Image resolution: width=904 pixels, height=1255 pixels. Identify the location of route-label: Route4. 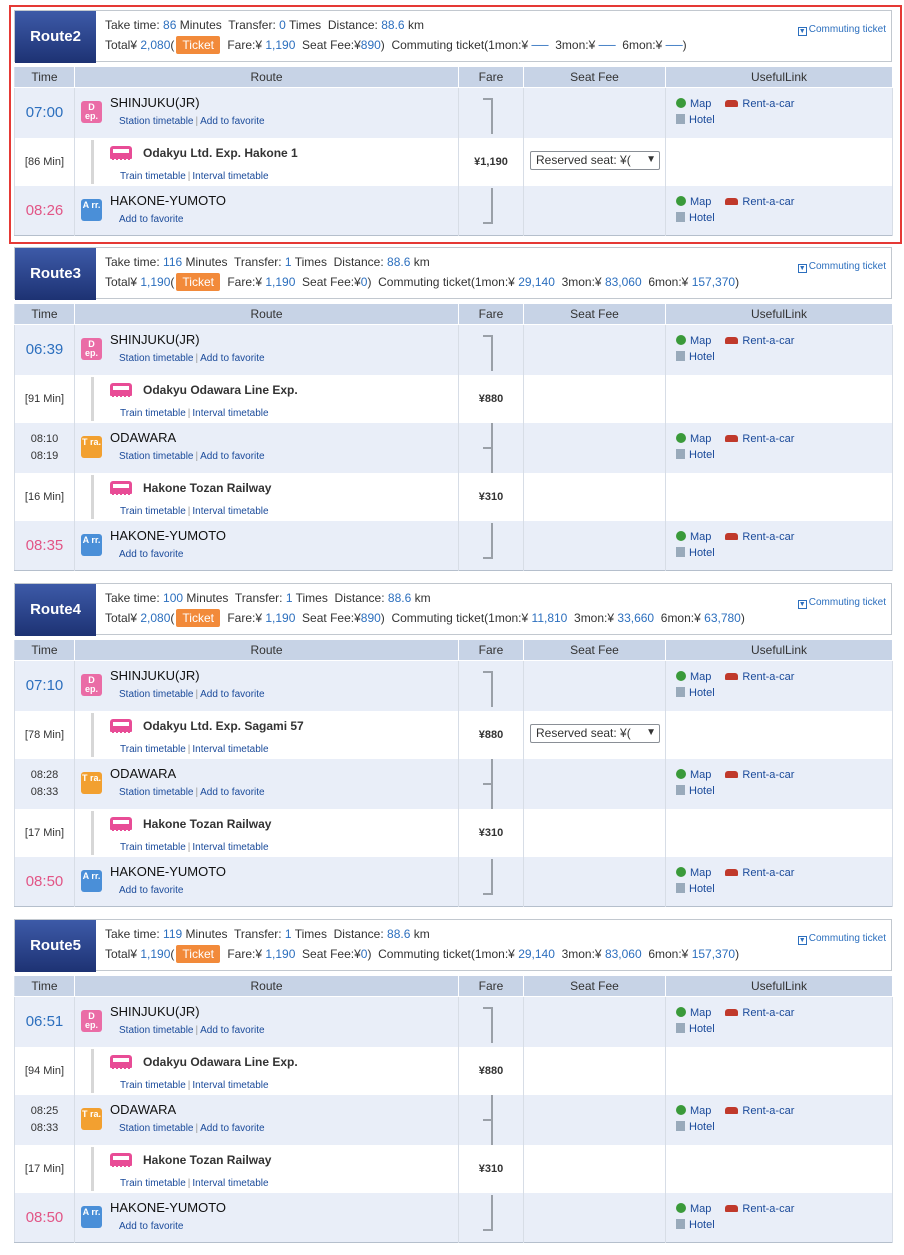
(55, 610).